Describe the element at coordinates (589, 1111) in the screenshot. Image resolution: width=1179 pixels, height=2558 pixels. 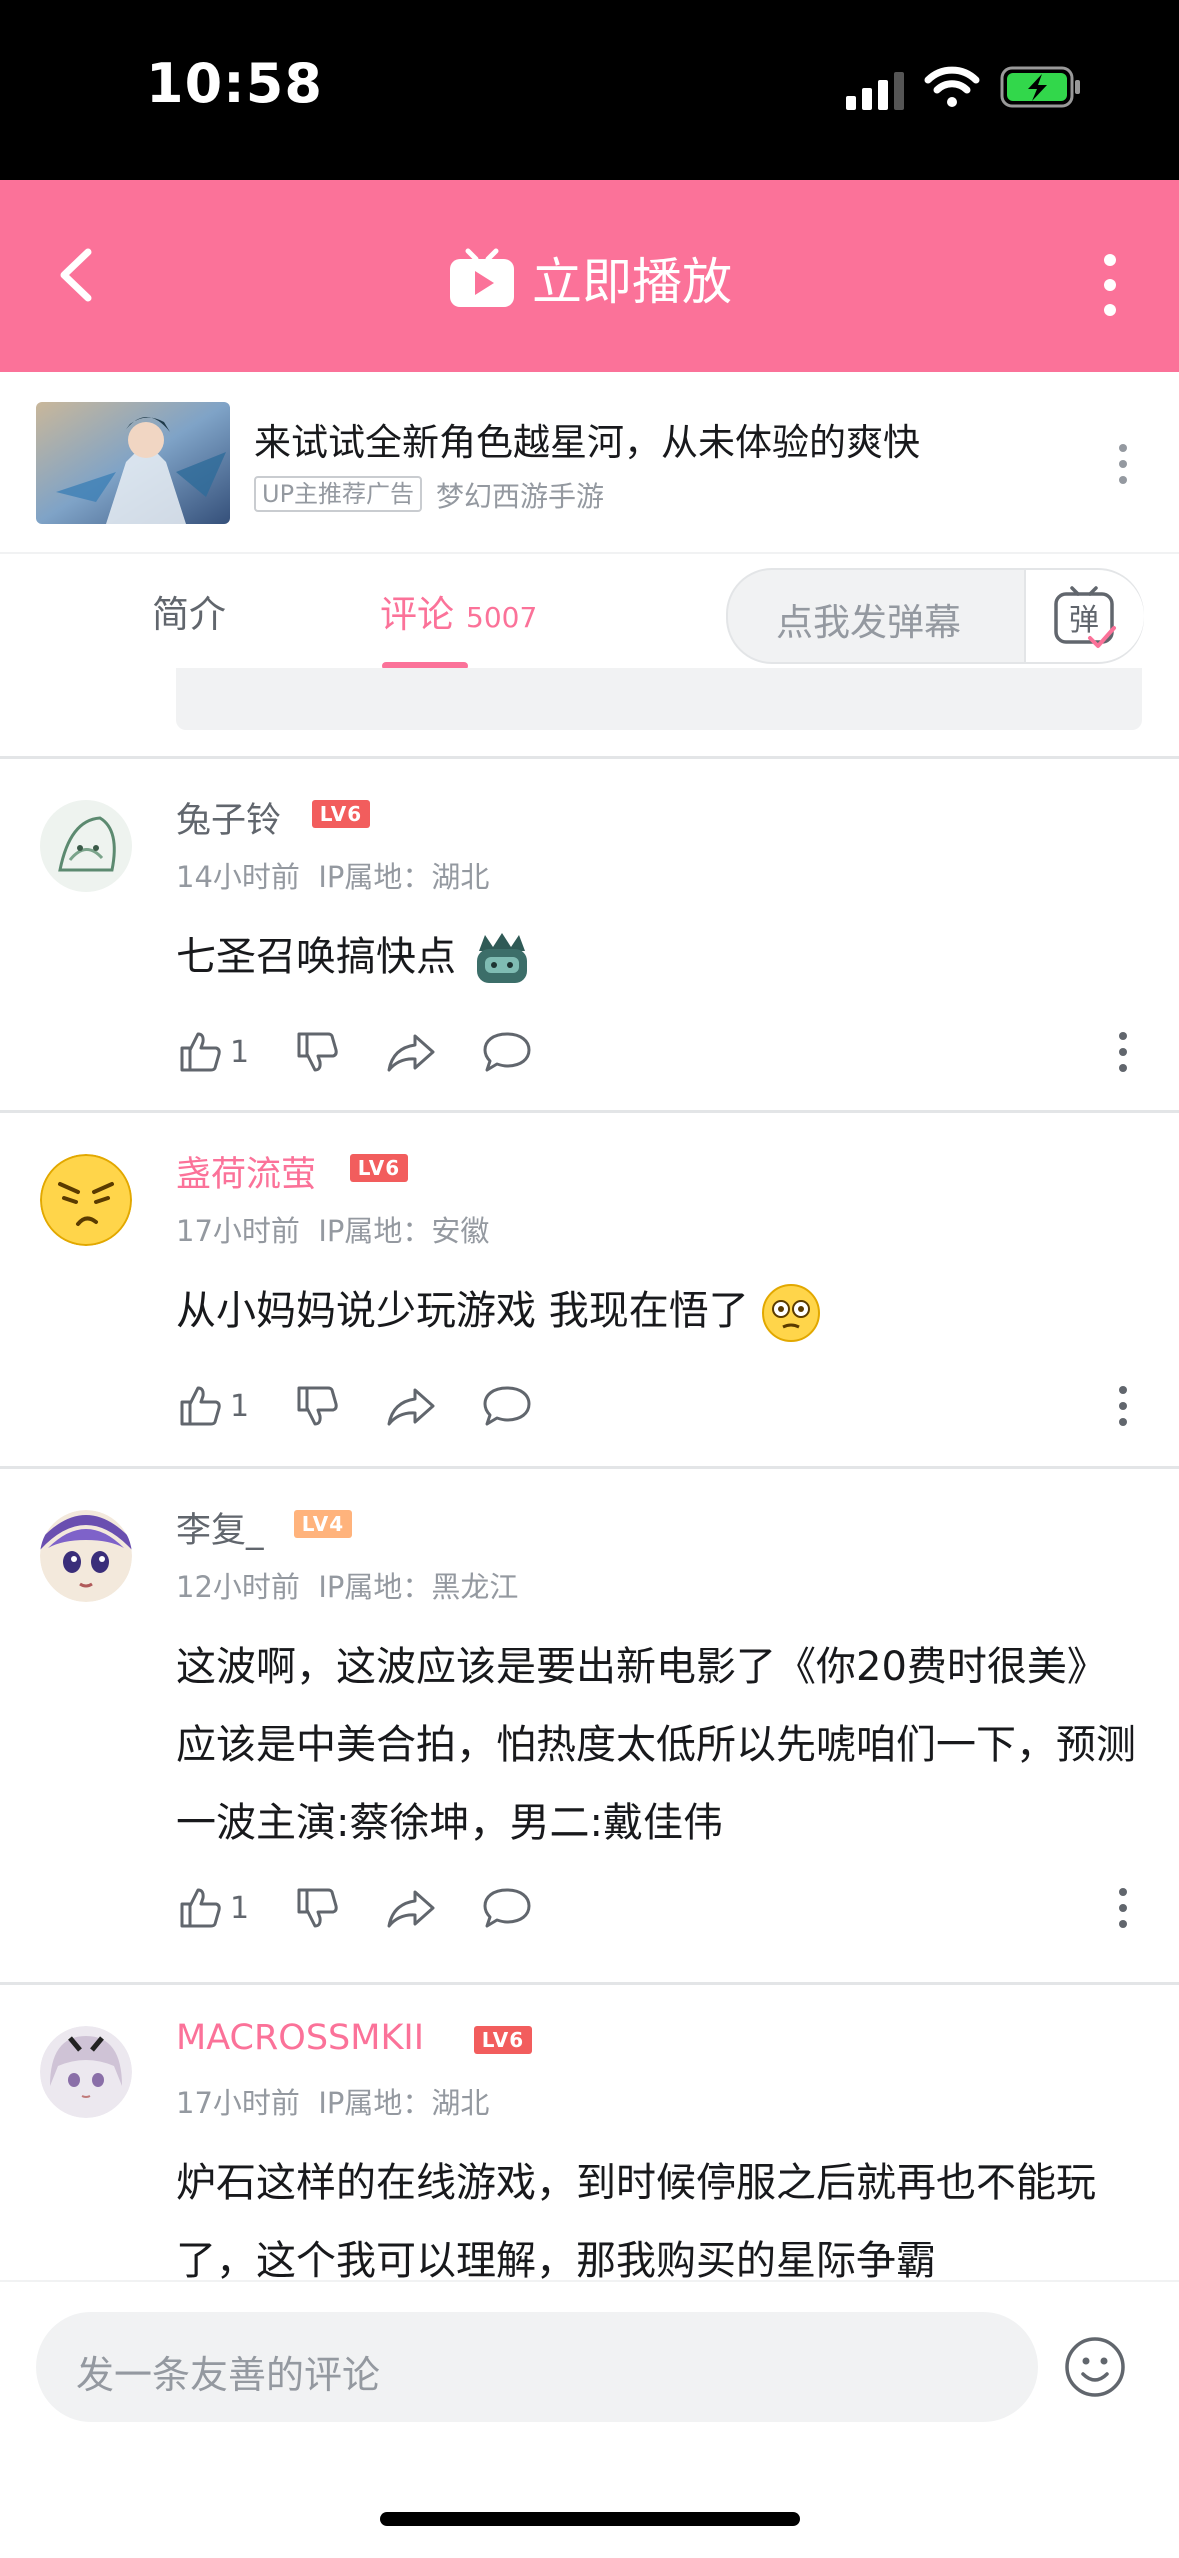
I see `divider` at that location.